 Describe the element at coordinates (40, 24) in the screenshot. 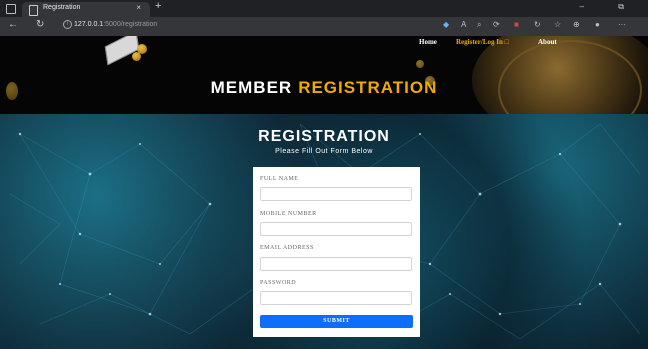

I see `refresh-button: ↻` at that location.